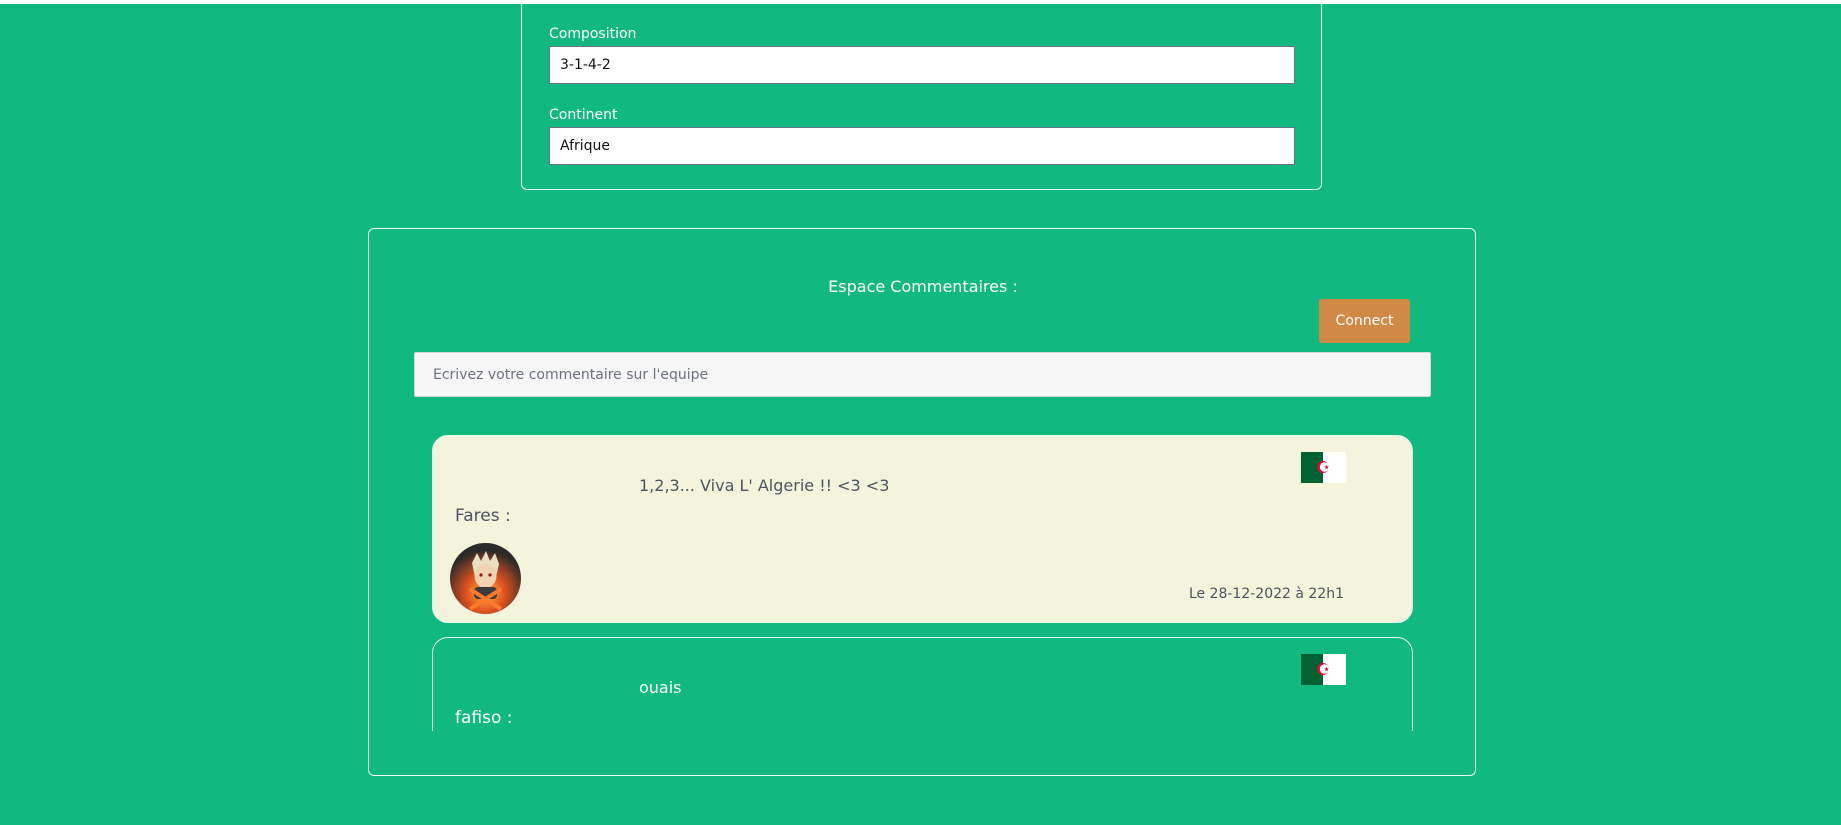  Describe the element at coordinates (660, 687) in the screenshot. I see `comment-text: ouais` at that location.